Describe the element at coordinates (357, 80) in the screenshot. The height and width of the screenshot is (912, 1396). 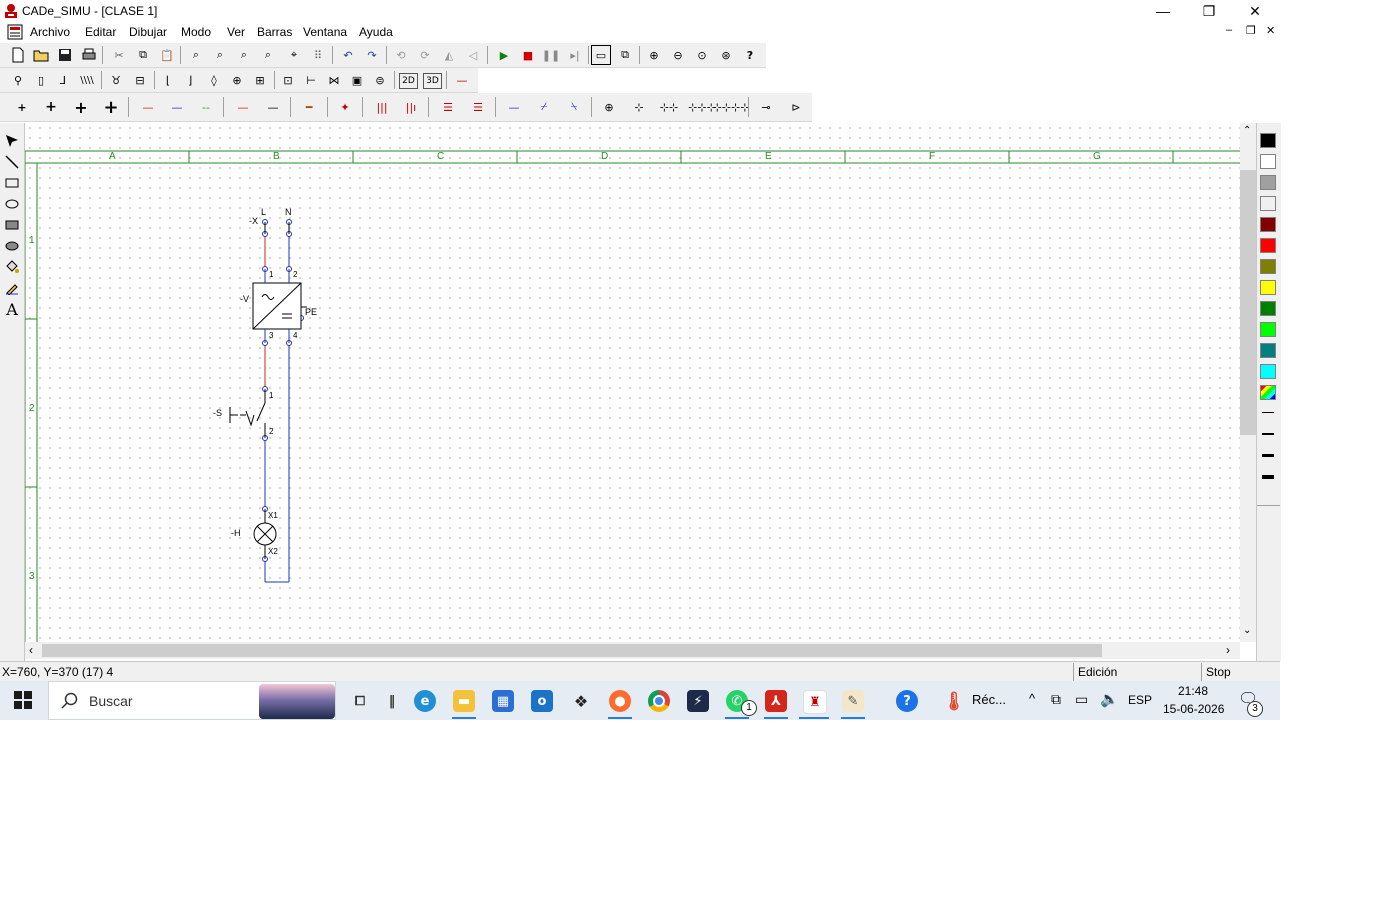
I see `contactor-icon: ▣` at that location.